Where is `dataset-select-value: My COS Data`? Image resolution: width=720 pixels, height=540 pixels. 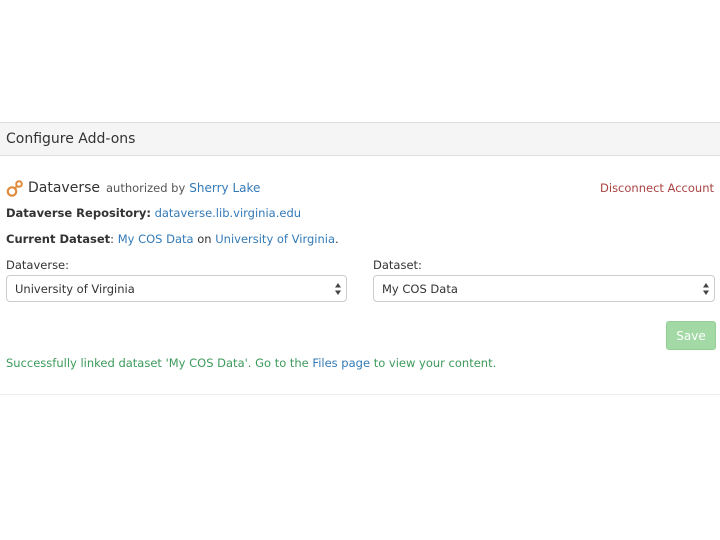 dataset-select-value: My COS Data is located at coordinates (420, 288).